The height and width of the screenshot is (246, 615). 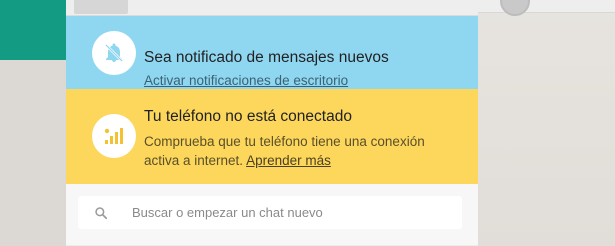 What do you see at coordinates (101, 213) in the screenshot?
I see `search-icon` at bounding box center [101, 213].